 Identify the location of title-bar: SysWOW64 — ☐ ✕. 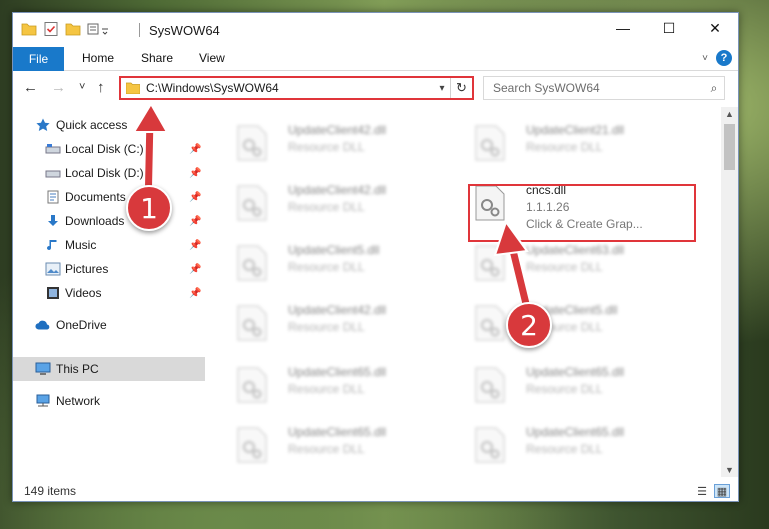
(375, 30).